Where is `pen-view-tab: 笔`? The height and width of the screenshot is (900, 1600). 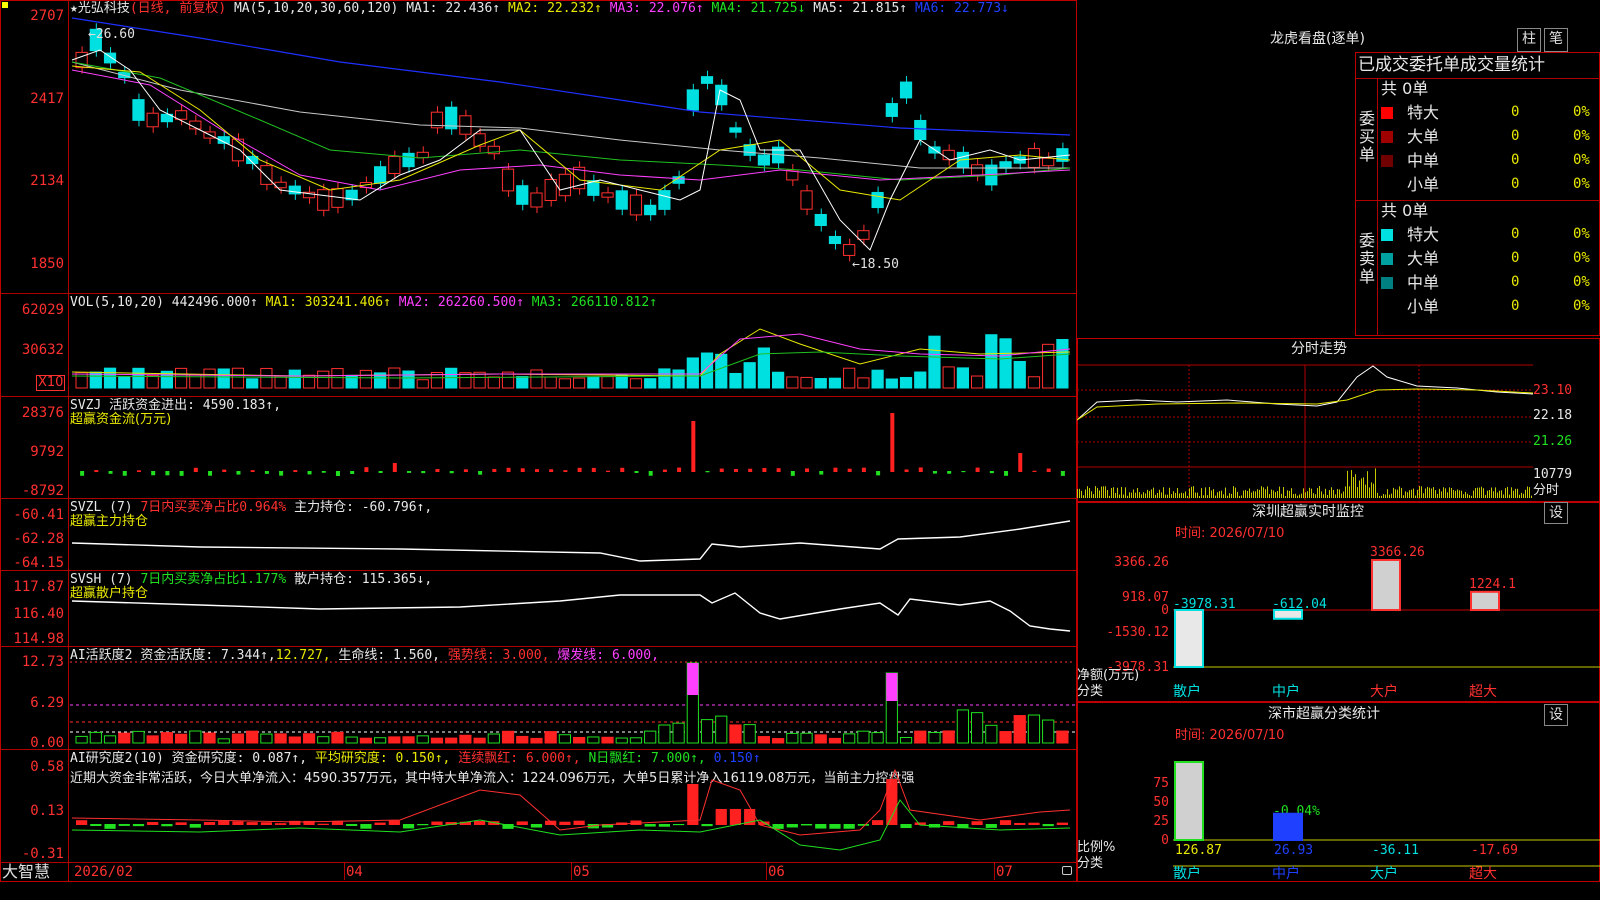
pen-view-tab: 笔 is located at coordinates (1556, 40).